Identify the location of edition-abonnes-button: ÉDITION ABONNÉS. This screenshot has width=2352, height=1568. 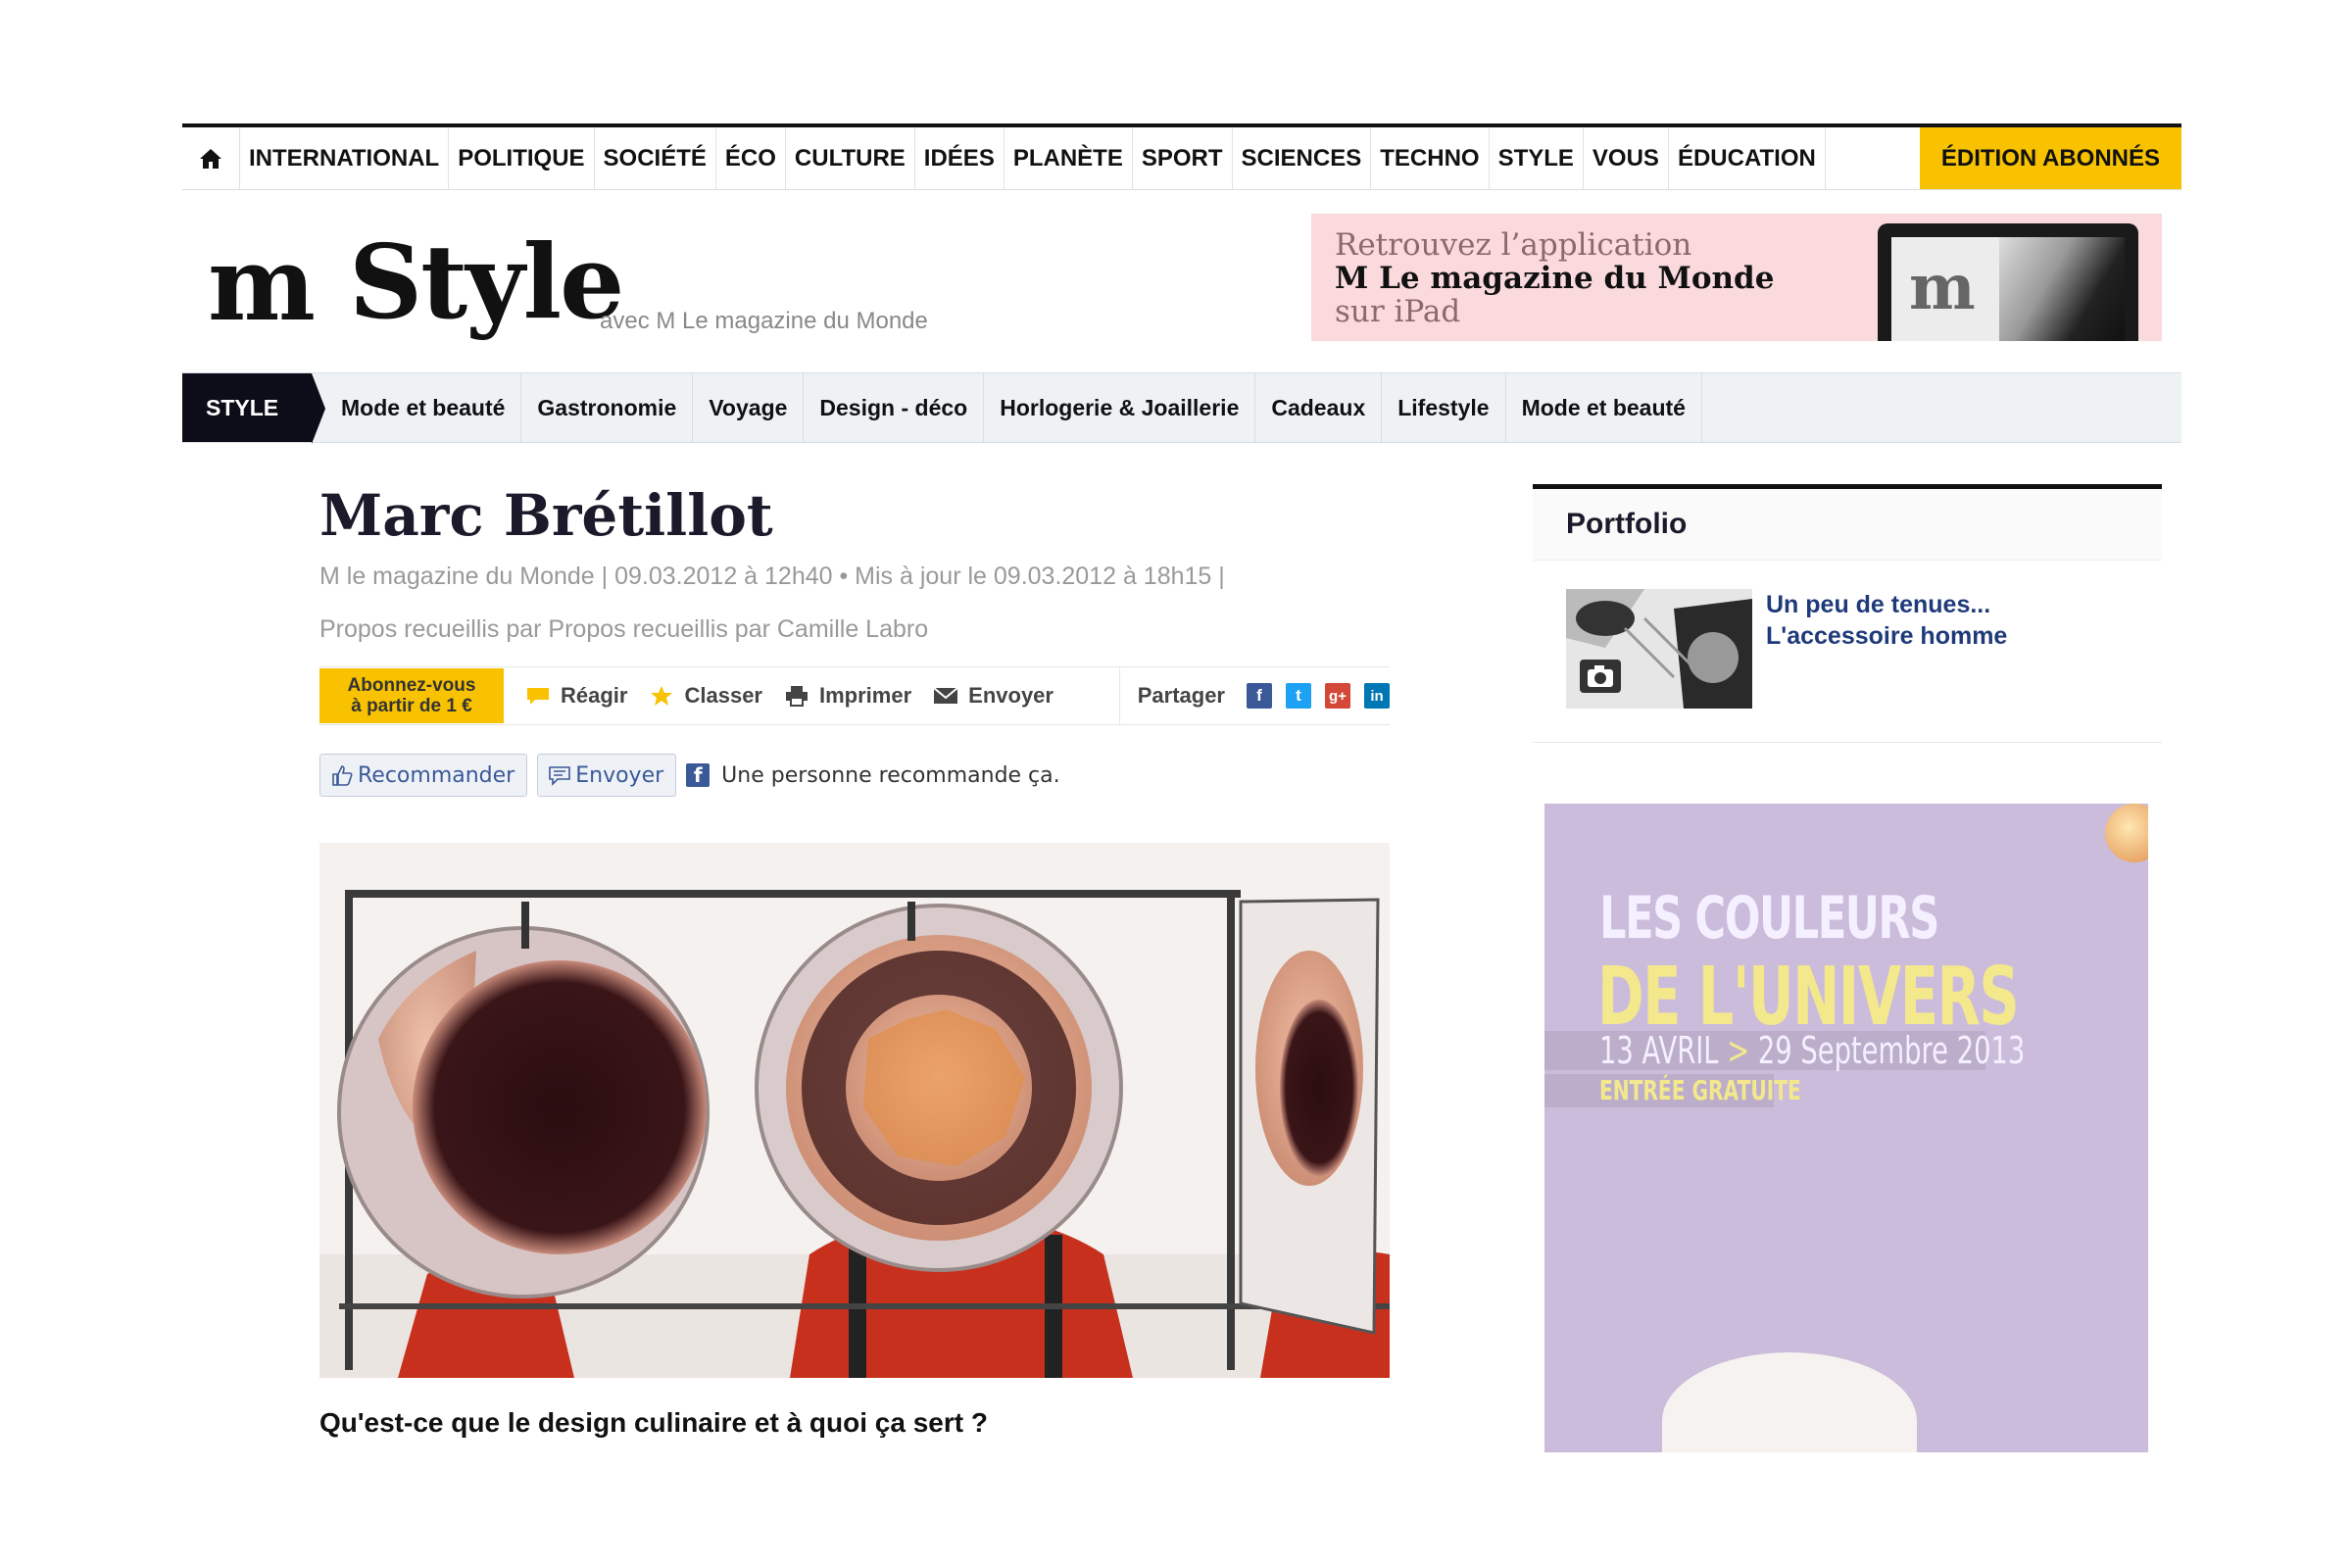
(2050, 158).